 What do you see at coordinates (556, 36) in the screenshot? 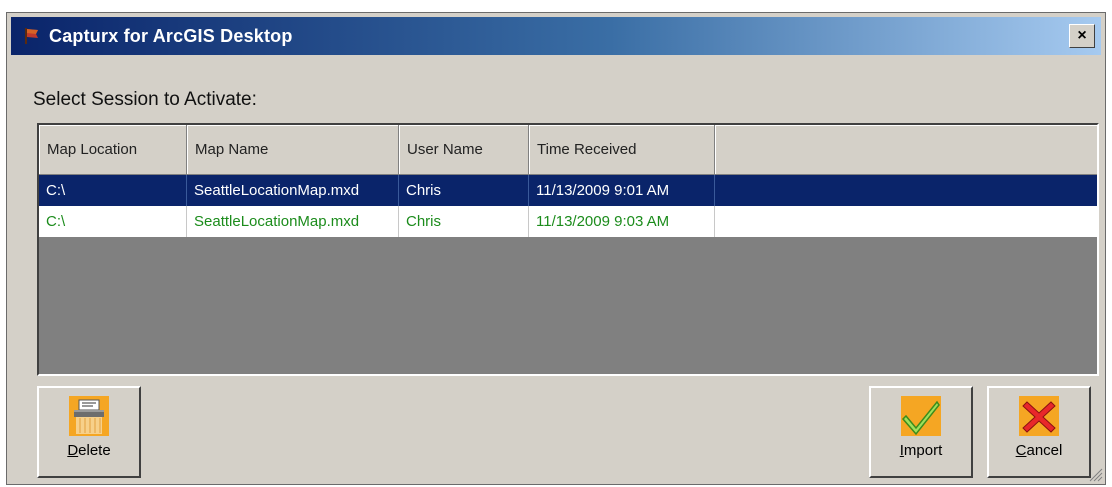
I see `title-bar: Capturx for ArcGIS Desktop ×` at bounding box center [556, 36].